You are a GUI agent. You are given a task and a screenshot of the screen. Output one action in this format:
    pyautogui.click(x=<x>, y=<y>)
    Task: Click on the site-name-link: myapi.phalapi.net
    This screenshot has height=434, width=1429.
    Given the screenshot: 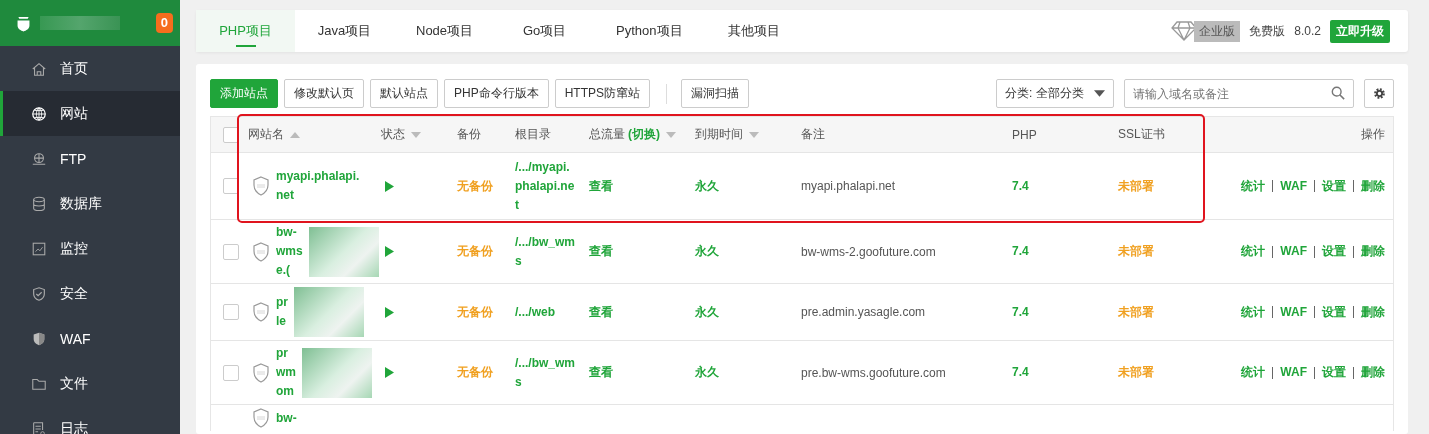 What is the action you would take?
    pyautogui.click(x=321, y=186)
    